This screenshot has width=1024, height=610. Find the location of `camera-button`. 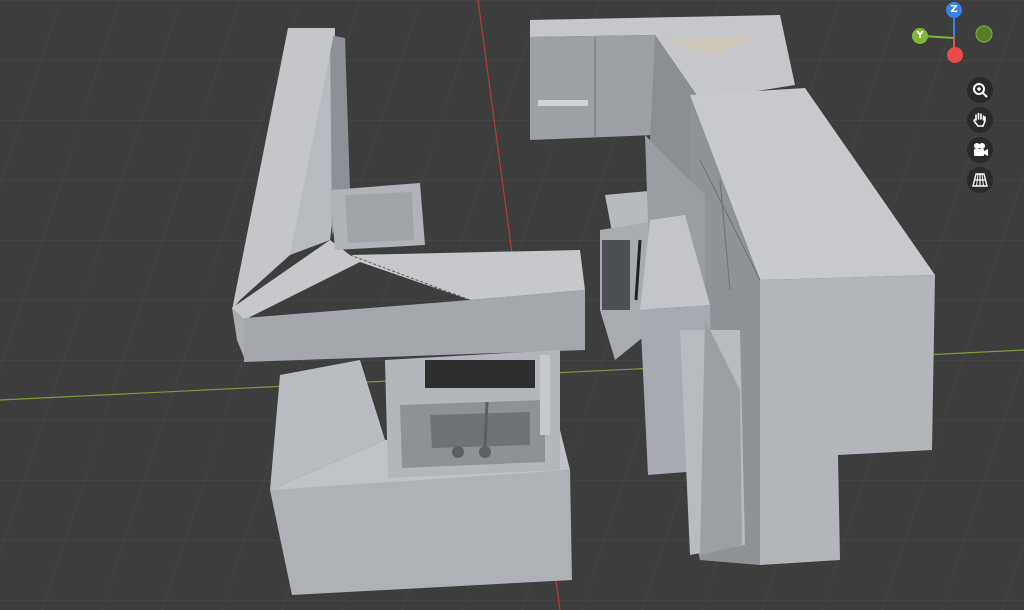

camera-button is located at coordinates (980, 150).